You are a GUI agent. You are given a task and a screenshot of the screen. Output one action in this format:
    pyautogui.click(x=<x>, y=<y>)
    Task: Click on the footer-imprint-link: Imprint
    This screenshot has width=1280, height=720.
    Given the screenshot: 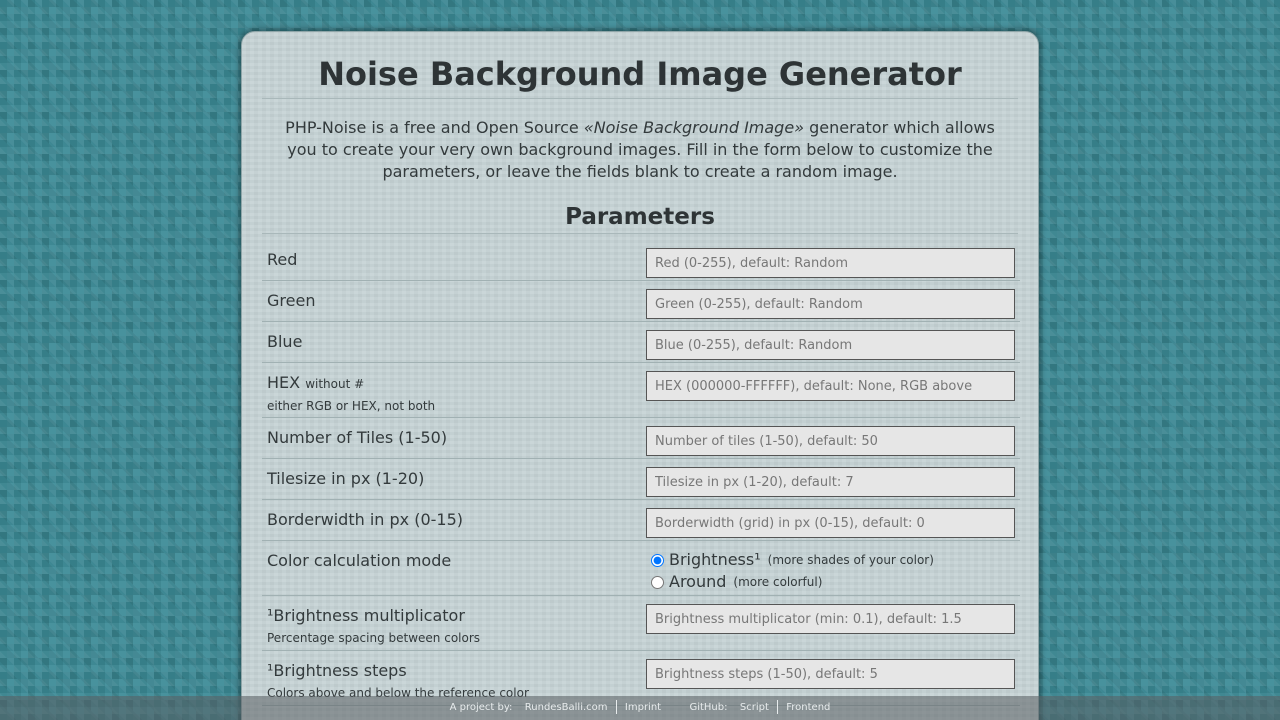 What is the action you would take?
    pyautogui.click(x=643, y=707)
    